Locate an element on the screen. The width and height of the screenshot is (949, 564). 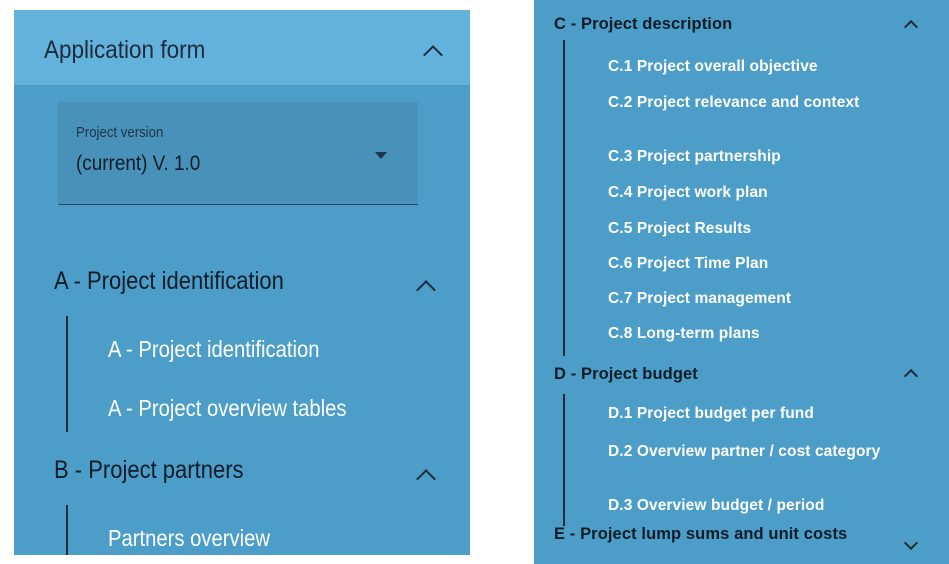
sidebar-item-c8: C.8 Long-term plans is located at coordinates (684, 334).